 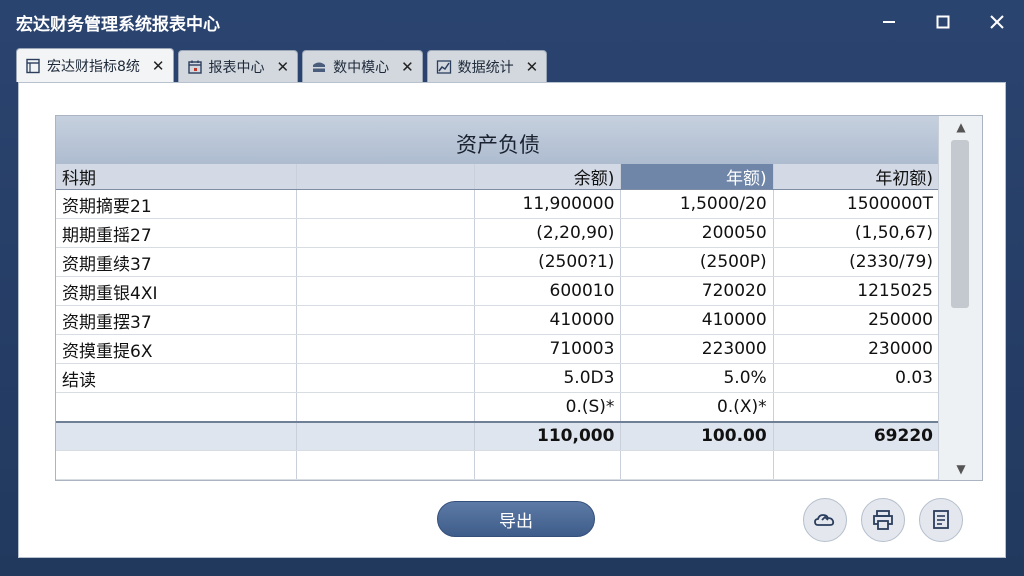 I want to click on column-header: 余额), so click(x=548, y=177).